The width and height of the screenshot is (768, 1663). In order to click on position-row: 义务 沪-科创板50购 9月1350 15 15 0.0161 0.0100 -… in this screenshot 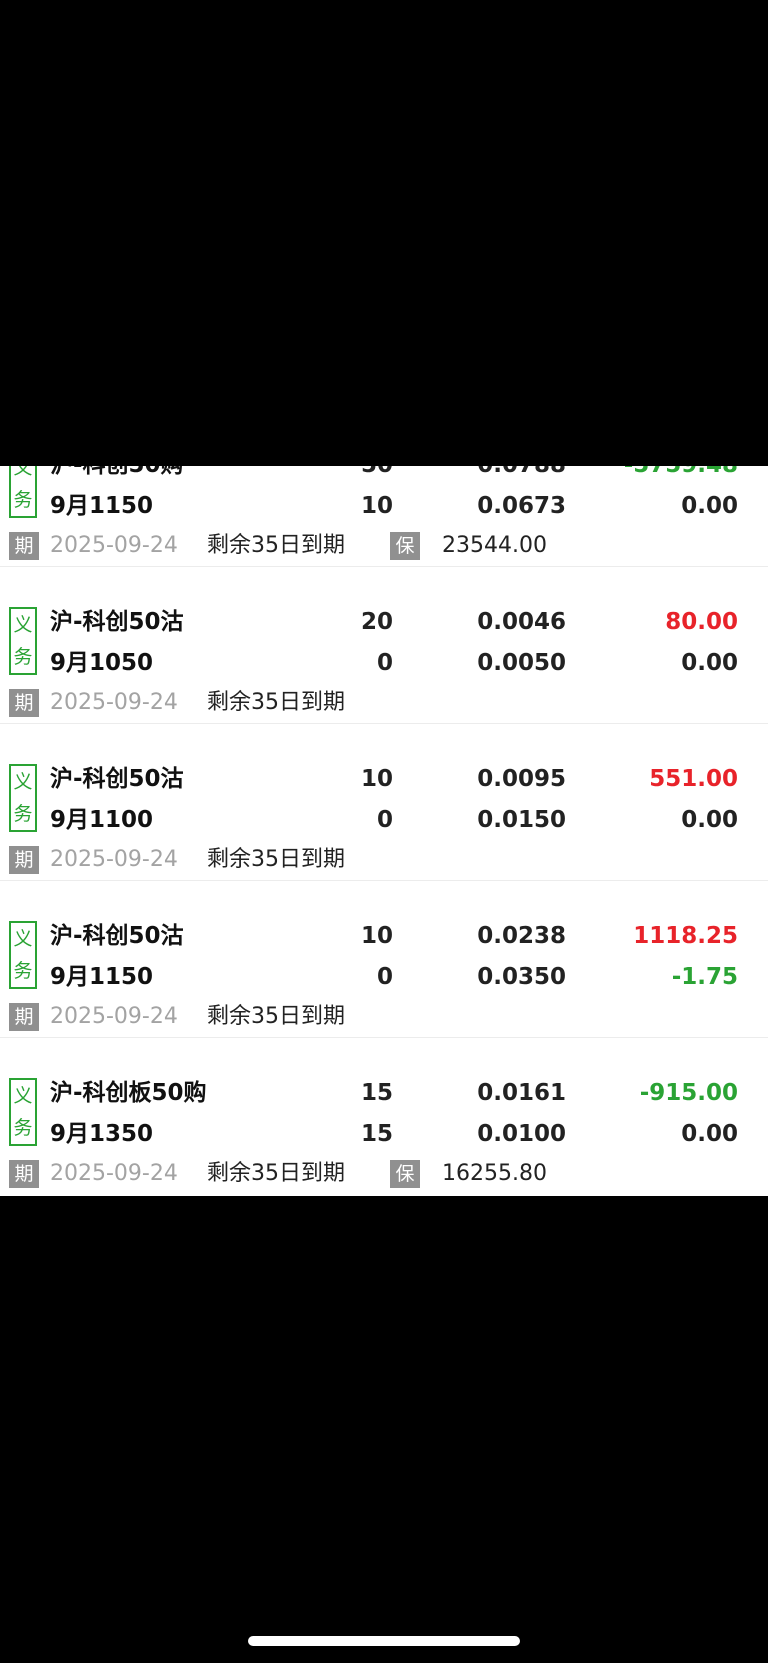, I will do `click(384, 1116)`.